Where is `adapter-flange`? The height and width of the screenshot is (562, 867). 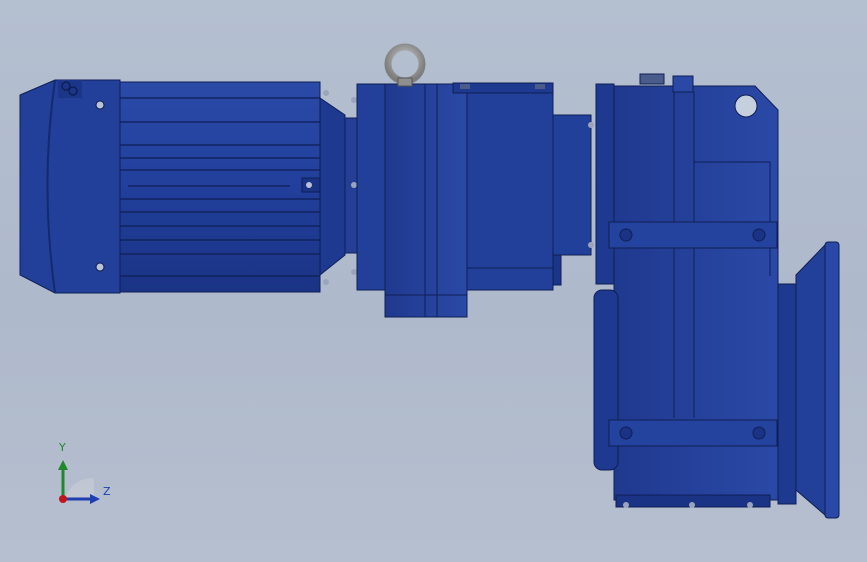 adapter-flange is located at coordinates (338, 187).